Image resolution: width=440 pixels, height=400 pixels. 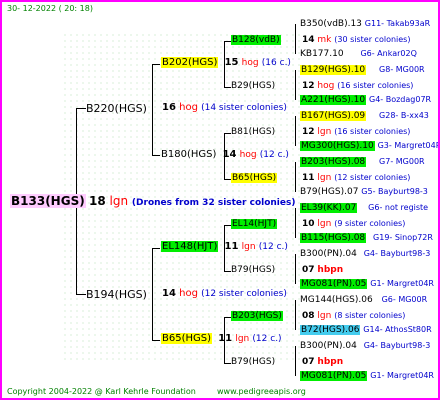 I want to click on gen2-queen-1: B202(HGS), so click(x=190, y=62).